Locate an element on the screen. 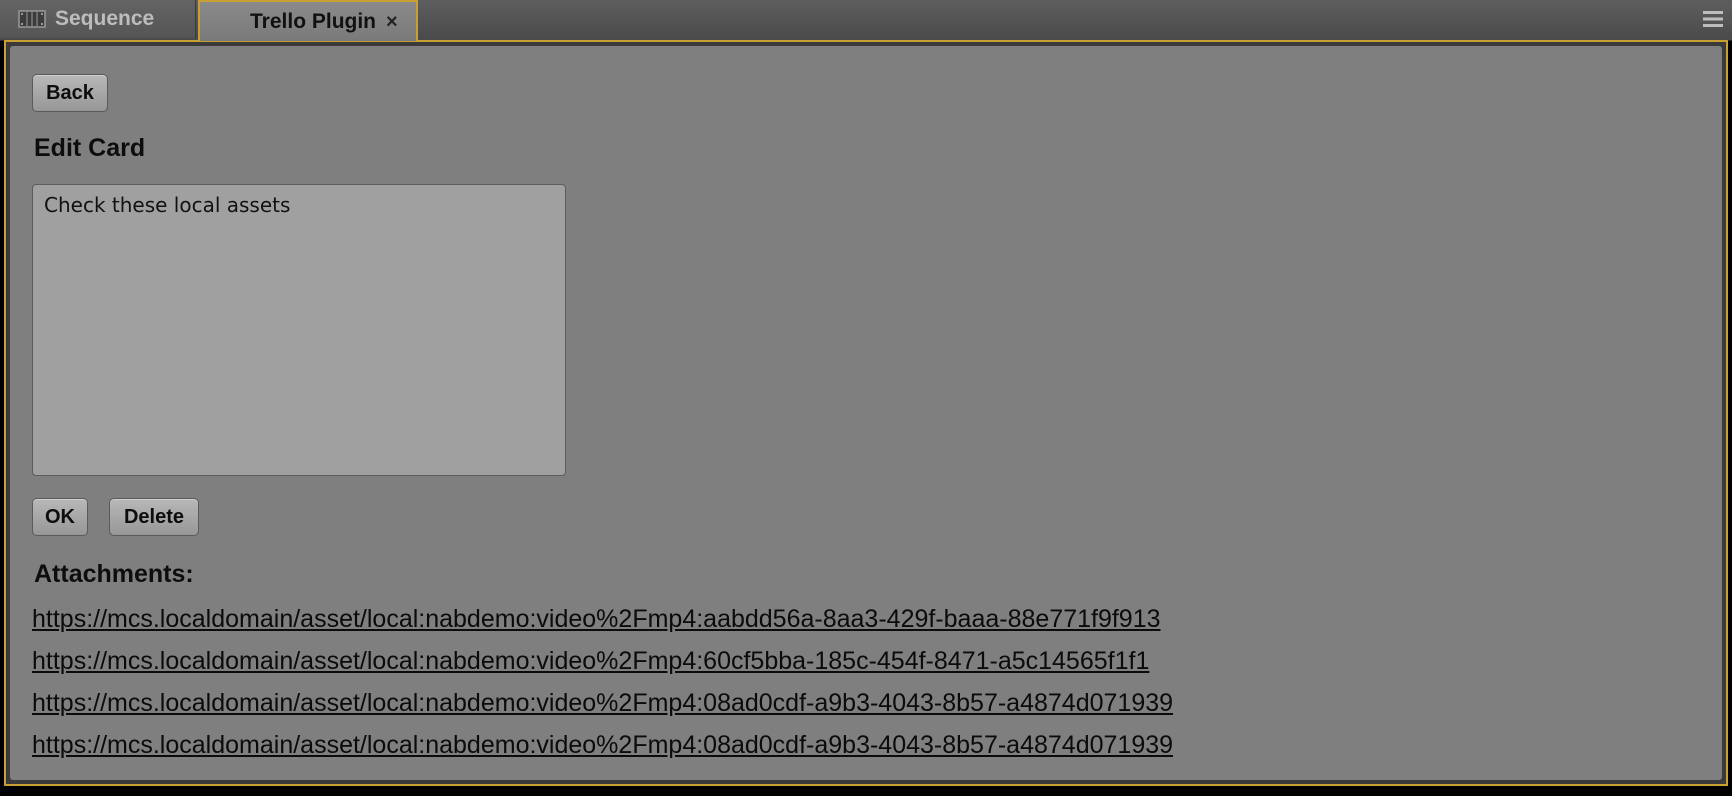 The width and height of the screenshot is (1732, 796). tab-sequence-label: Sequence is located at coordinates (105, 18).